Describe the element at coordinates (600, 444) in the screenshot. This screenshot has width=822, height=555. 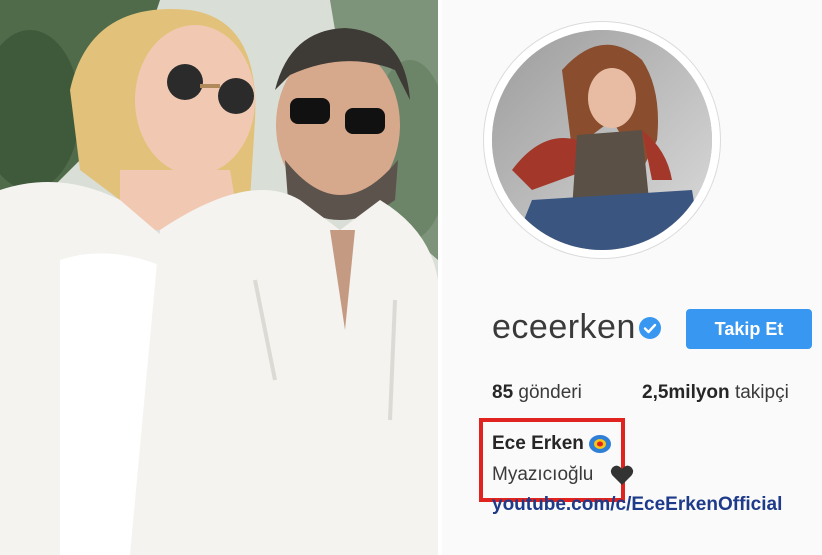
I see `sun-emoji-icon` at that location.